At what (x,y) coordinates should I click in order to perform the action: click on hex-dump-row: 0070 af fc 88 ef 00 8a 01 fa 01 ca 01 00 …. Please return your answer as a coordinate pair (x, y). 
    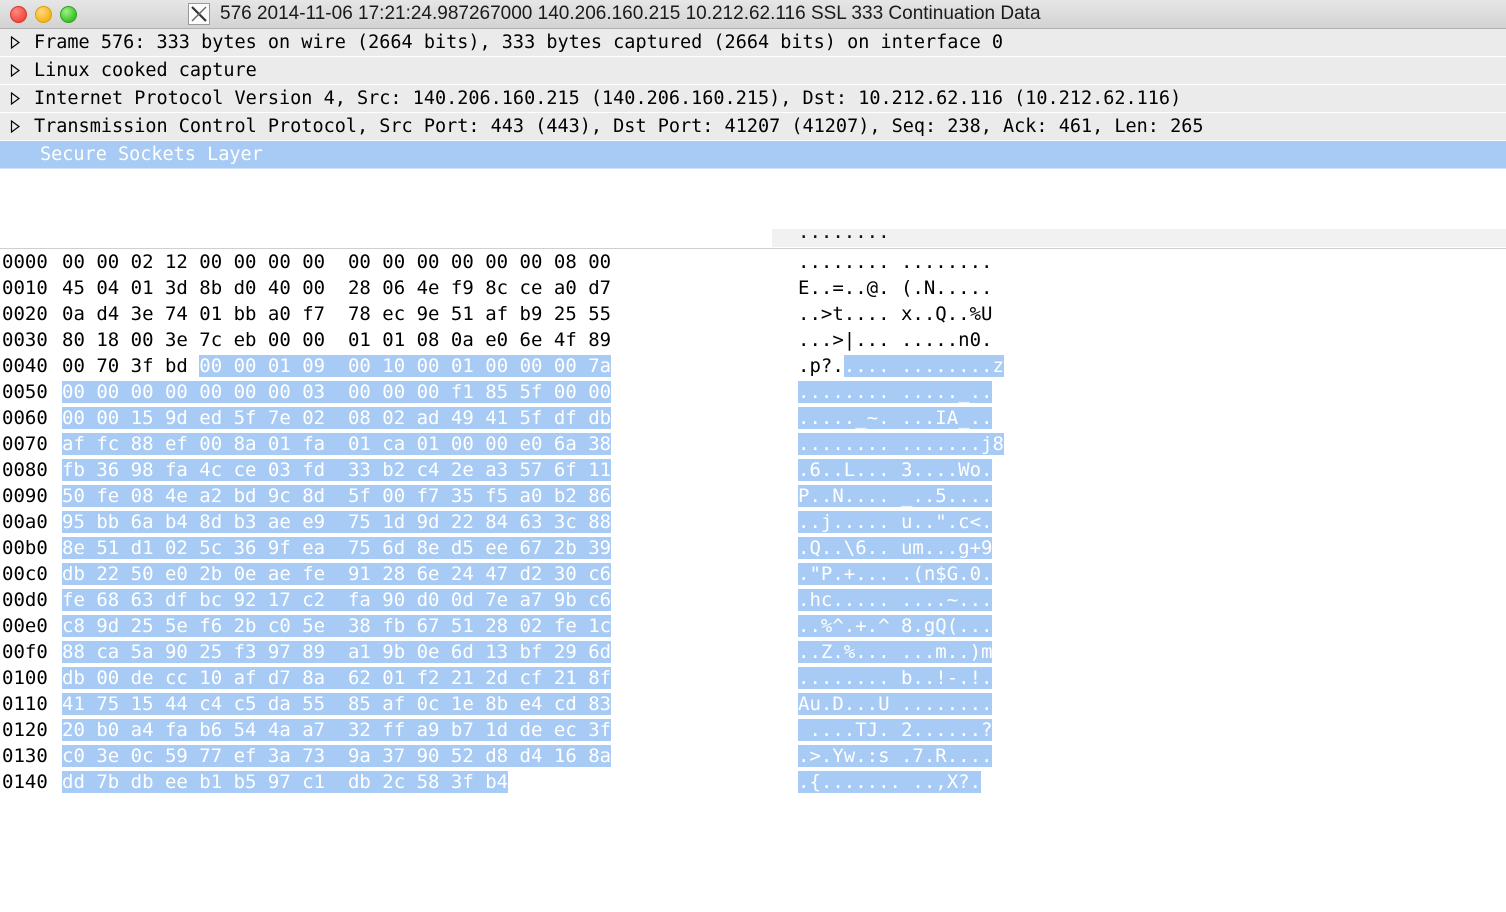
    Looking at the image, I should click on (753, 444).